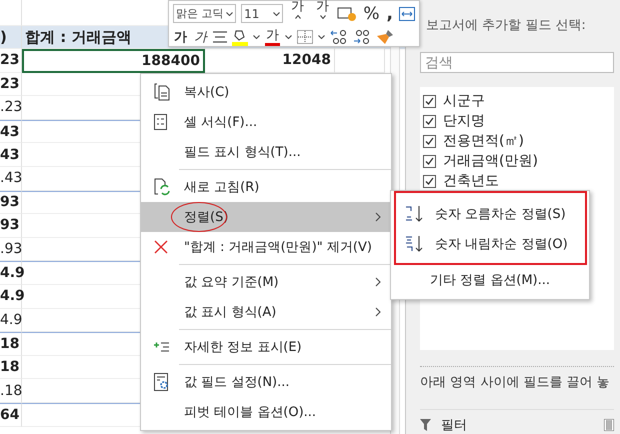  What do you see at coordinates (11, 178) in the screenshot?
I see `table-cell: .43` at bounding box center [11, 178].